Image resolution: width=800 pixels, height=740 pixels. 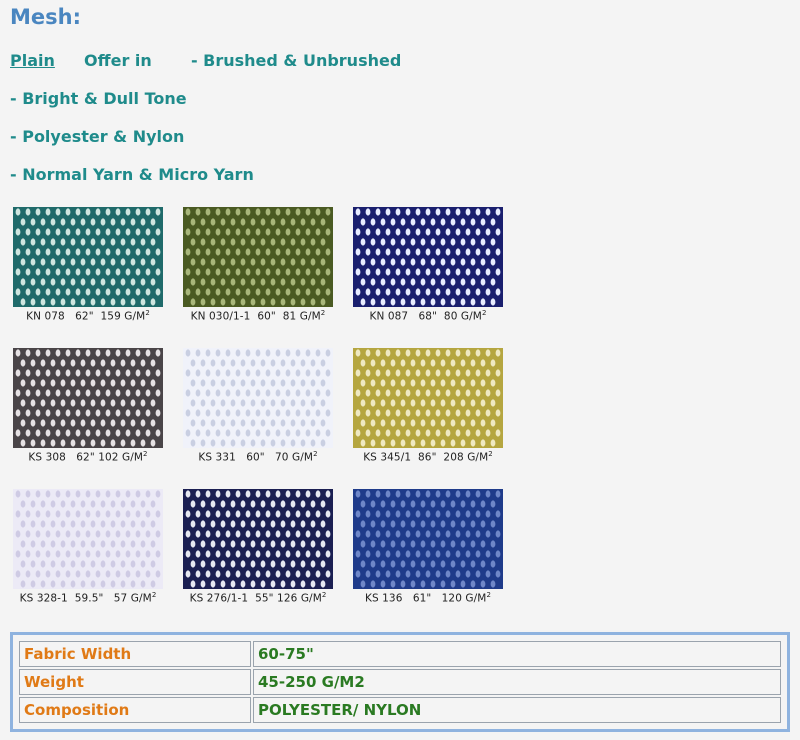 What do you see at coordinates (88, 598) in the screenshot?
I see `swatch-caption: KS 328-1 59.5" 57 G/M2` at bounding box center [88, 598].